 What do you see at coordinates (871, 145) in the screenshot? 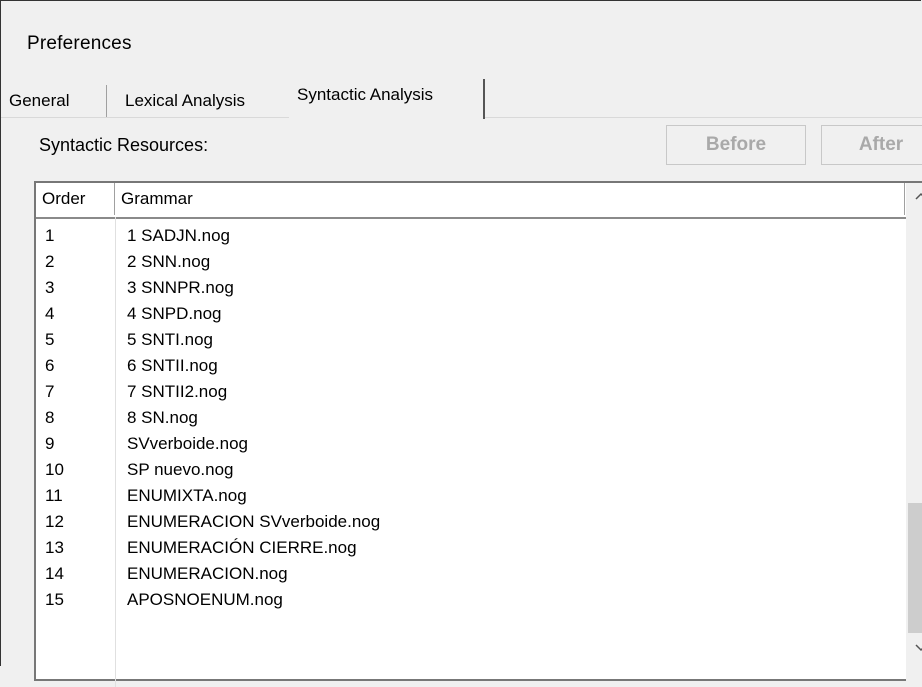
I see `after-button: After` at bounding box center [871, 145].